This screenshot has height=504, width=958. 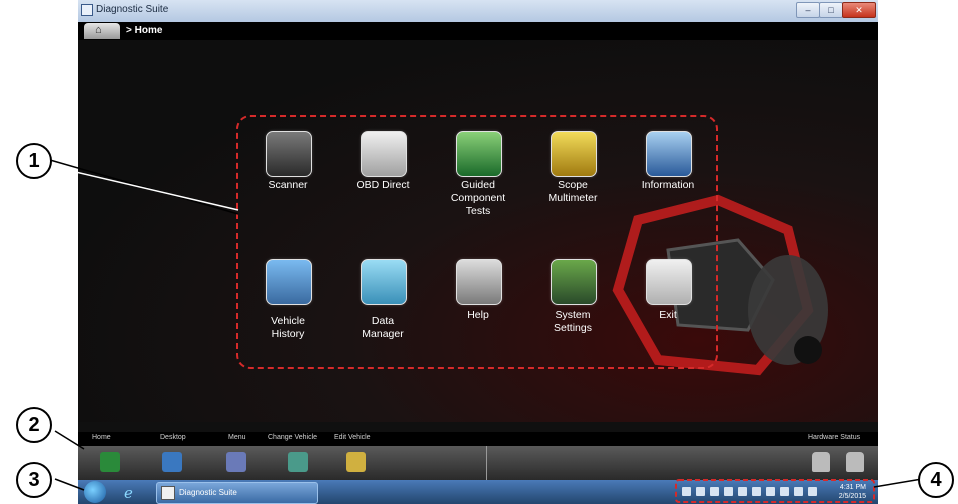 What do you see at coordinates (383, 327) in the screenshot?
I see `app-label: Data Manager` at bounding box center [383, 327].